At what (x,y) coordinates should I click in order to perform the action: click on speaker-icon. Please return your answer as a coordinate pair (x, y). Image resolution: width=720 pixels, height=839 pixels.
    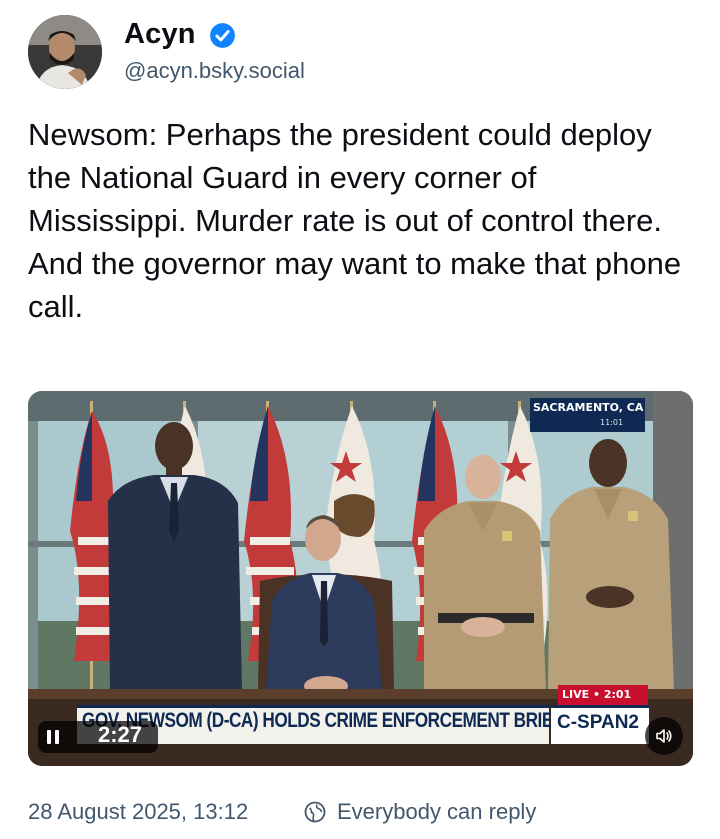
    Looking at the image, I should click on (664, 736).